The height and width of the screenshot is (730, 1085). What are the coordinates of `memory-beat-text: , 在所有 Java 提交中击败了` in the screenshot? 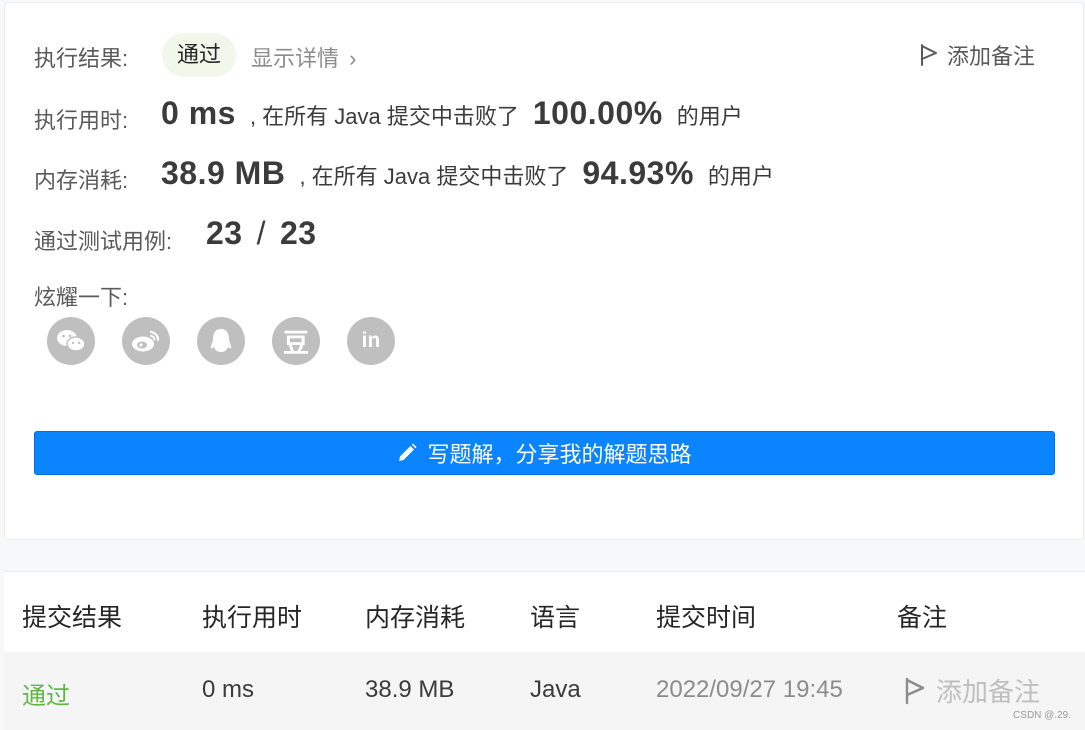 It's located at (433, 175).